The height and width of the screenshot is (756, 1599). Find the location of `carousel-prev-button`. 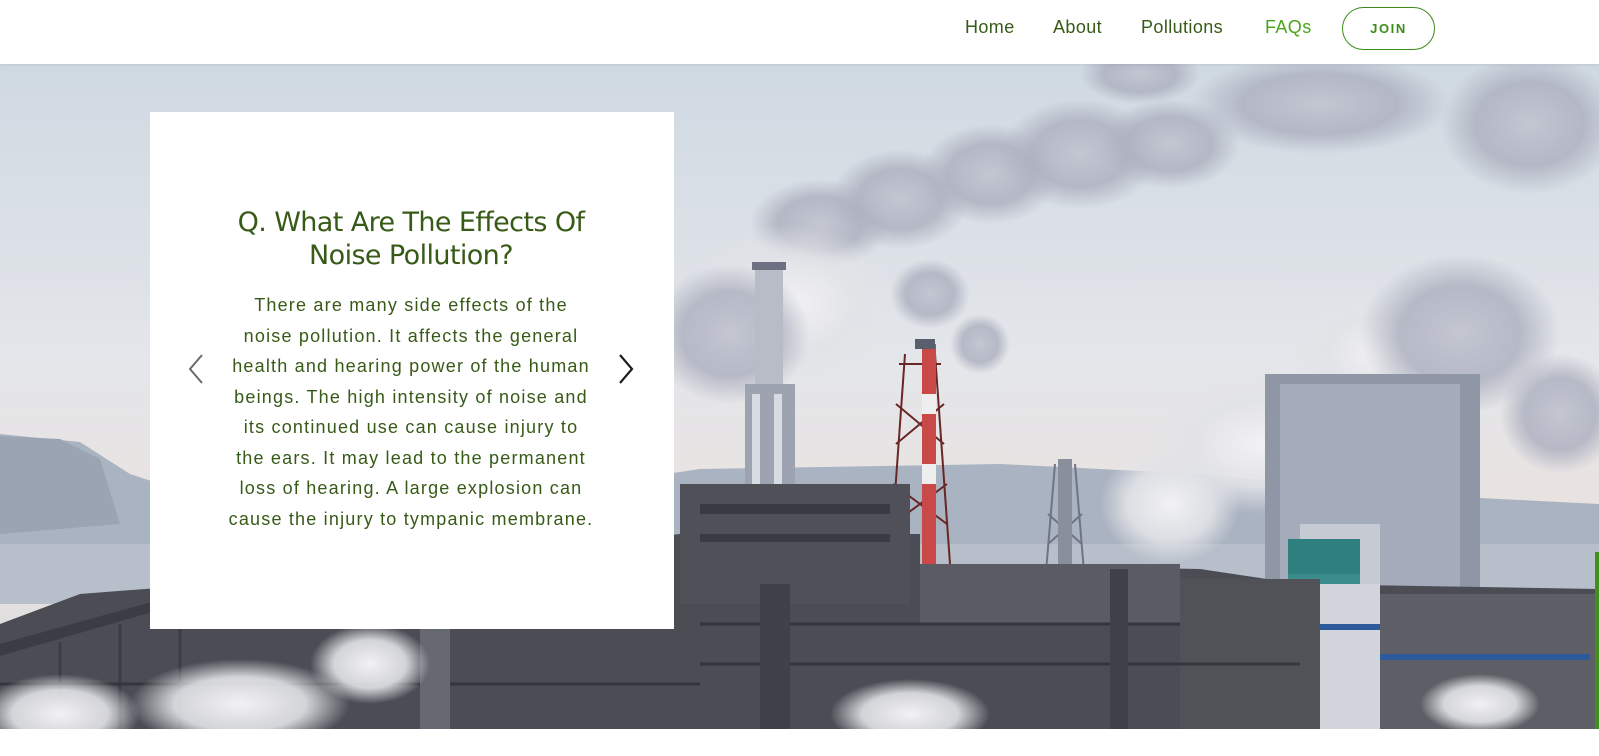

carousel-prev-button is located at coordinates (197, 369).